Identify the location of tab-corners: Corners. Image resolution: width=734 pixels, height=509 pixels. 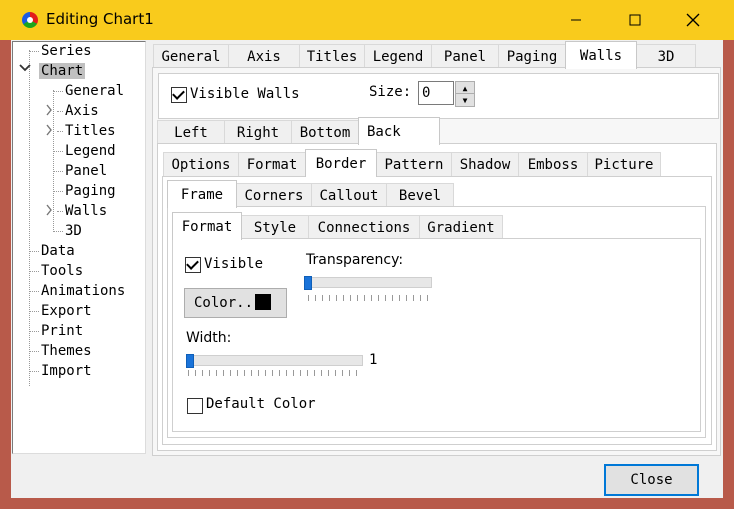
(274, 195).